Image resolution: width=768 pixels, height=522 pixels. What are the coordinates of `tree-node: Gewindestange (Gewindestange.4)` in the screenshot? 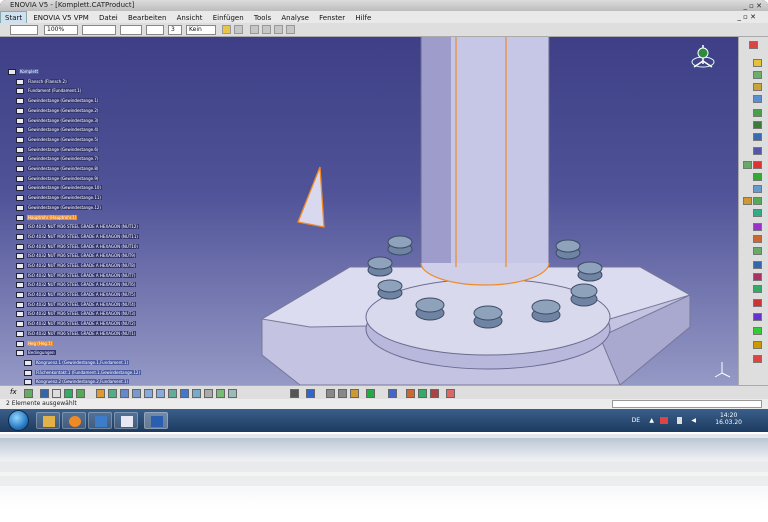 It's located at (58, 129).